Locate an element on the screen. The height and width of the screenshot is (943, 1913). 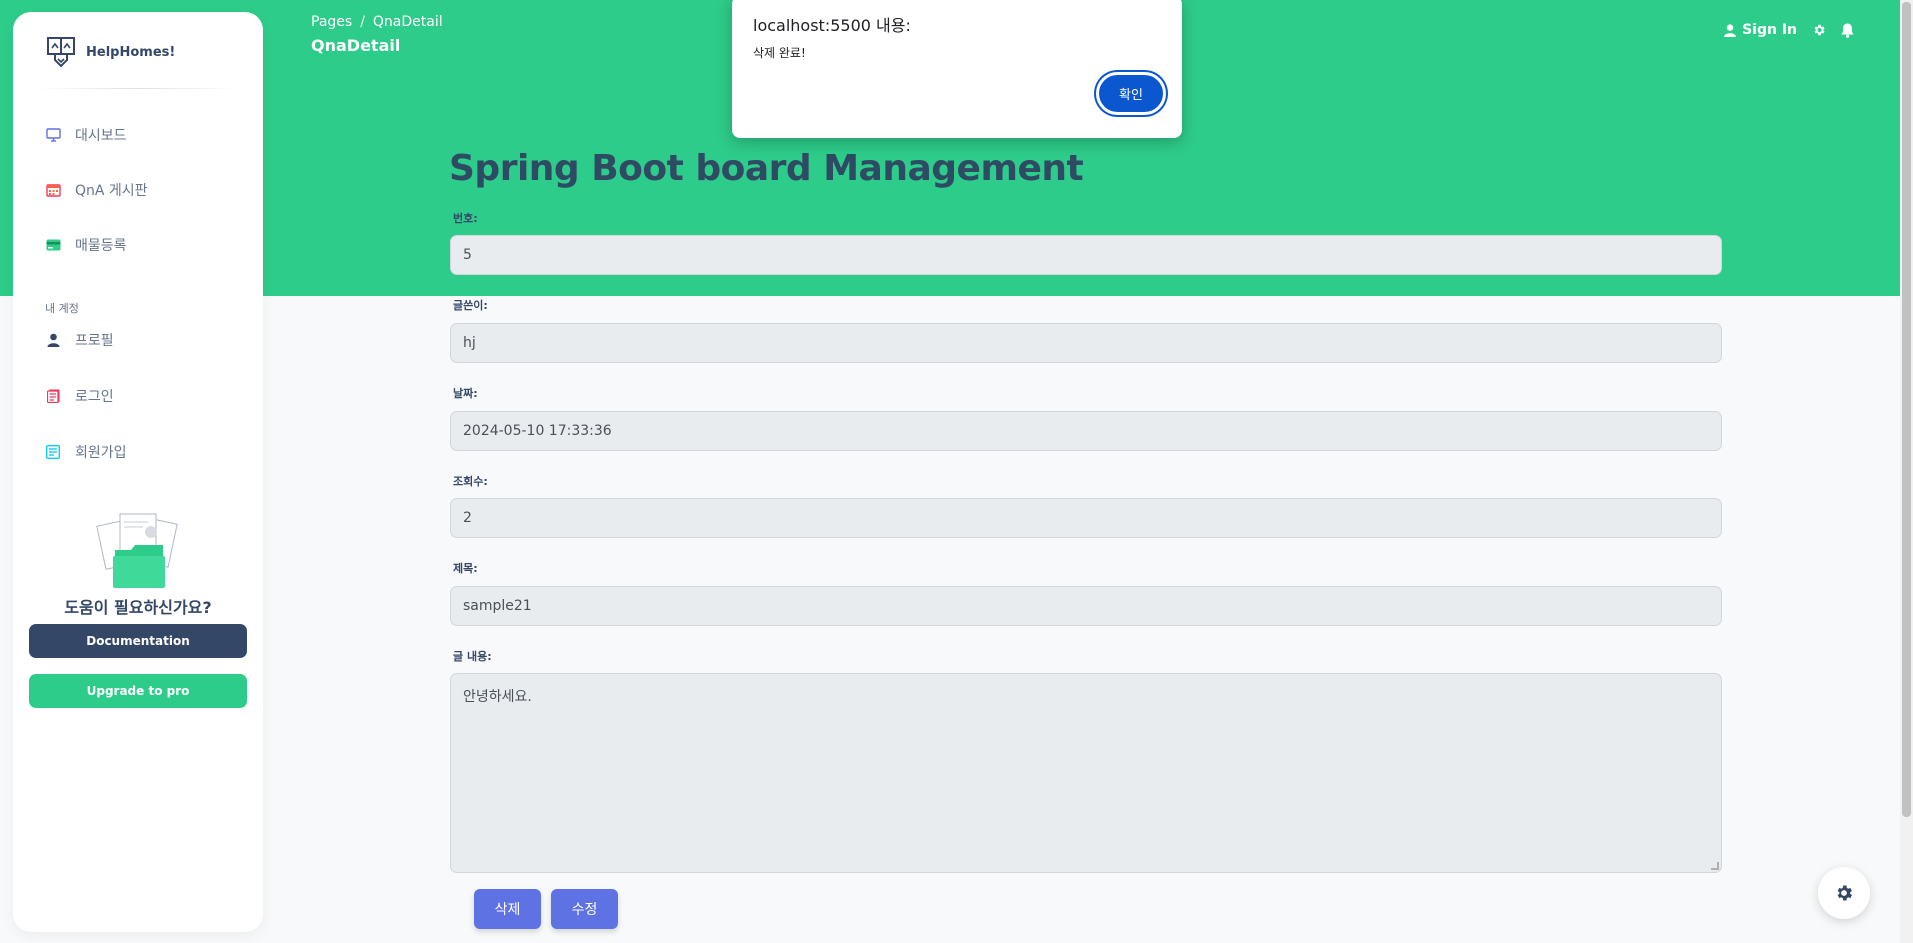
sidebar-item-qna: QnA 게시판 is located at coordinates (138, 190).